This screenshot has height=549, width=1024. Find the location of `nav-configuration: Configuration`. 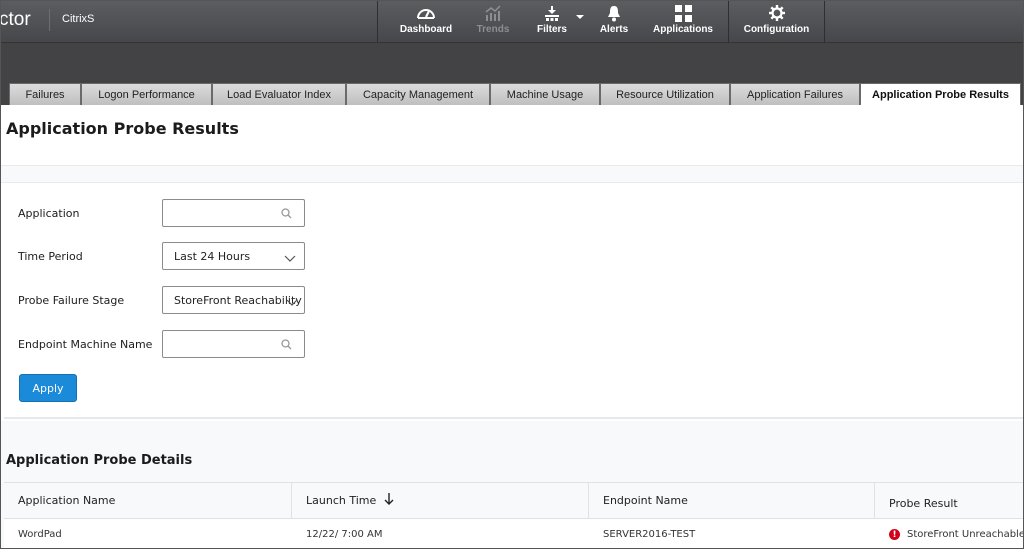

nav-configuration: Configuration is located at coordinates (776, 22).